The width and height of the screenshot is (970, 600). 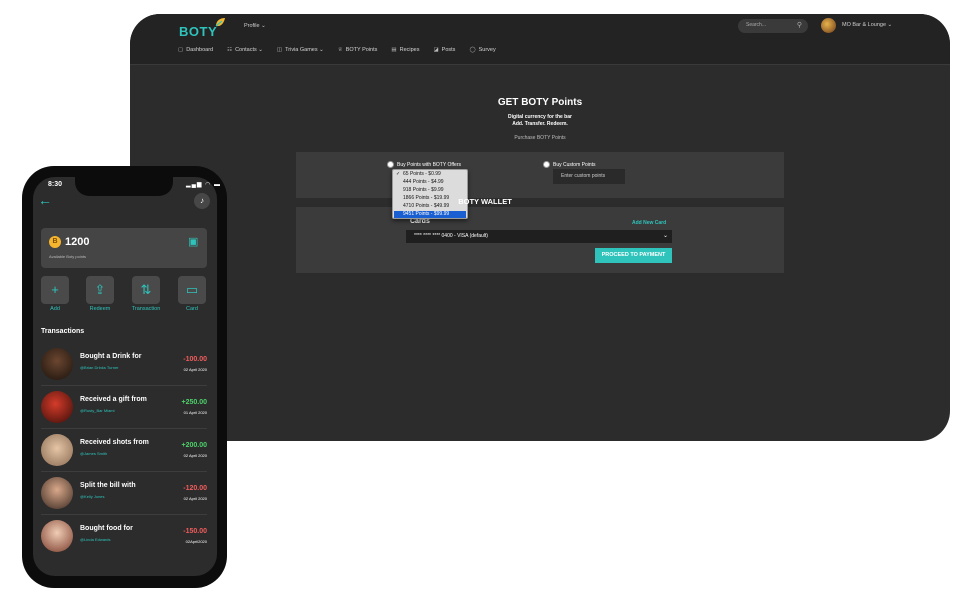 What do you see at coordinates (106, 528) in the screenshot?
I see `transaction-text: Bought food for` at bounding box center [106, 528].